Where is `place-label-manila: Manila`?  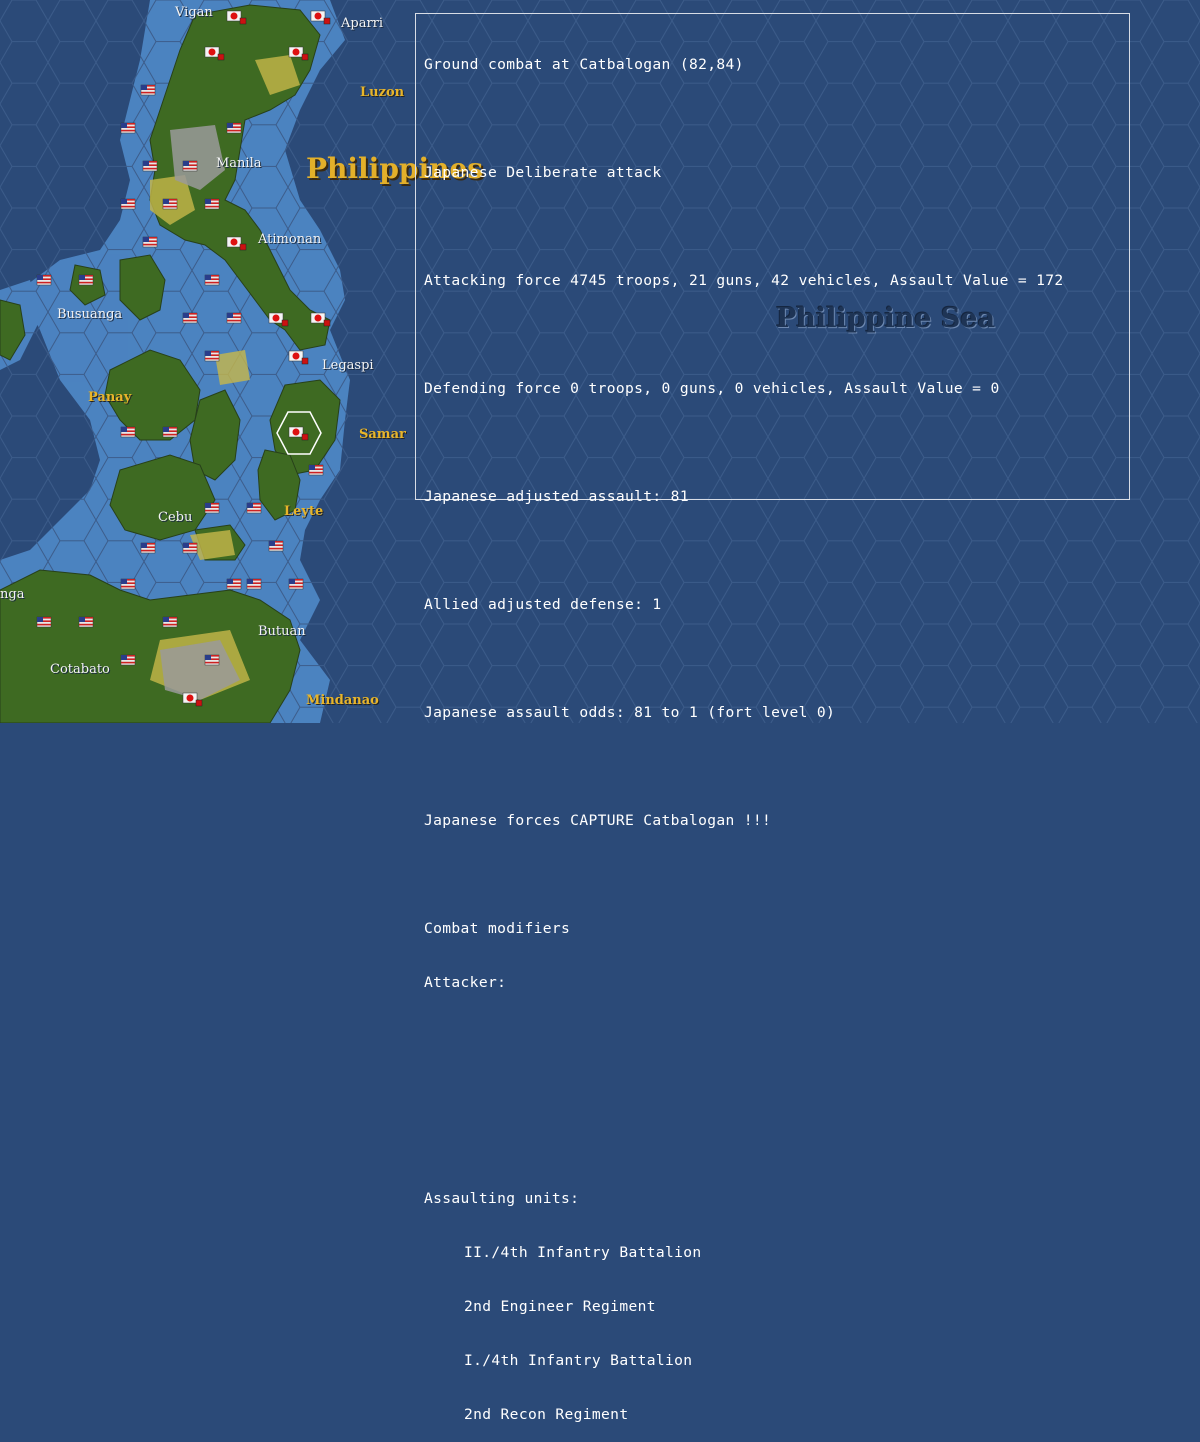 place-label-manila: Manila is located at coordinates (239, 163).